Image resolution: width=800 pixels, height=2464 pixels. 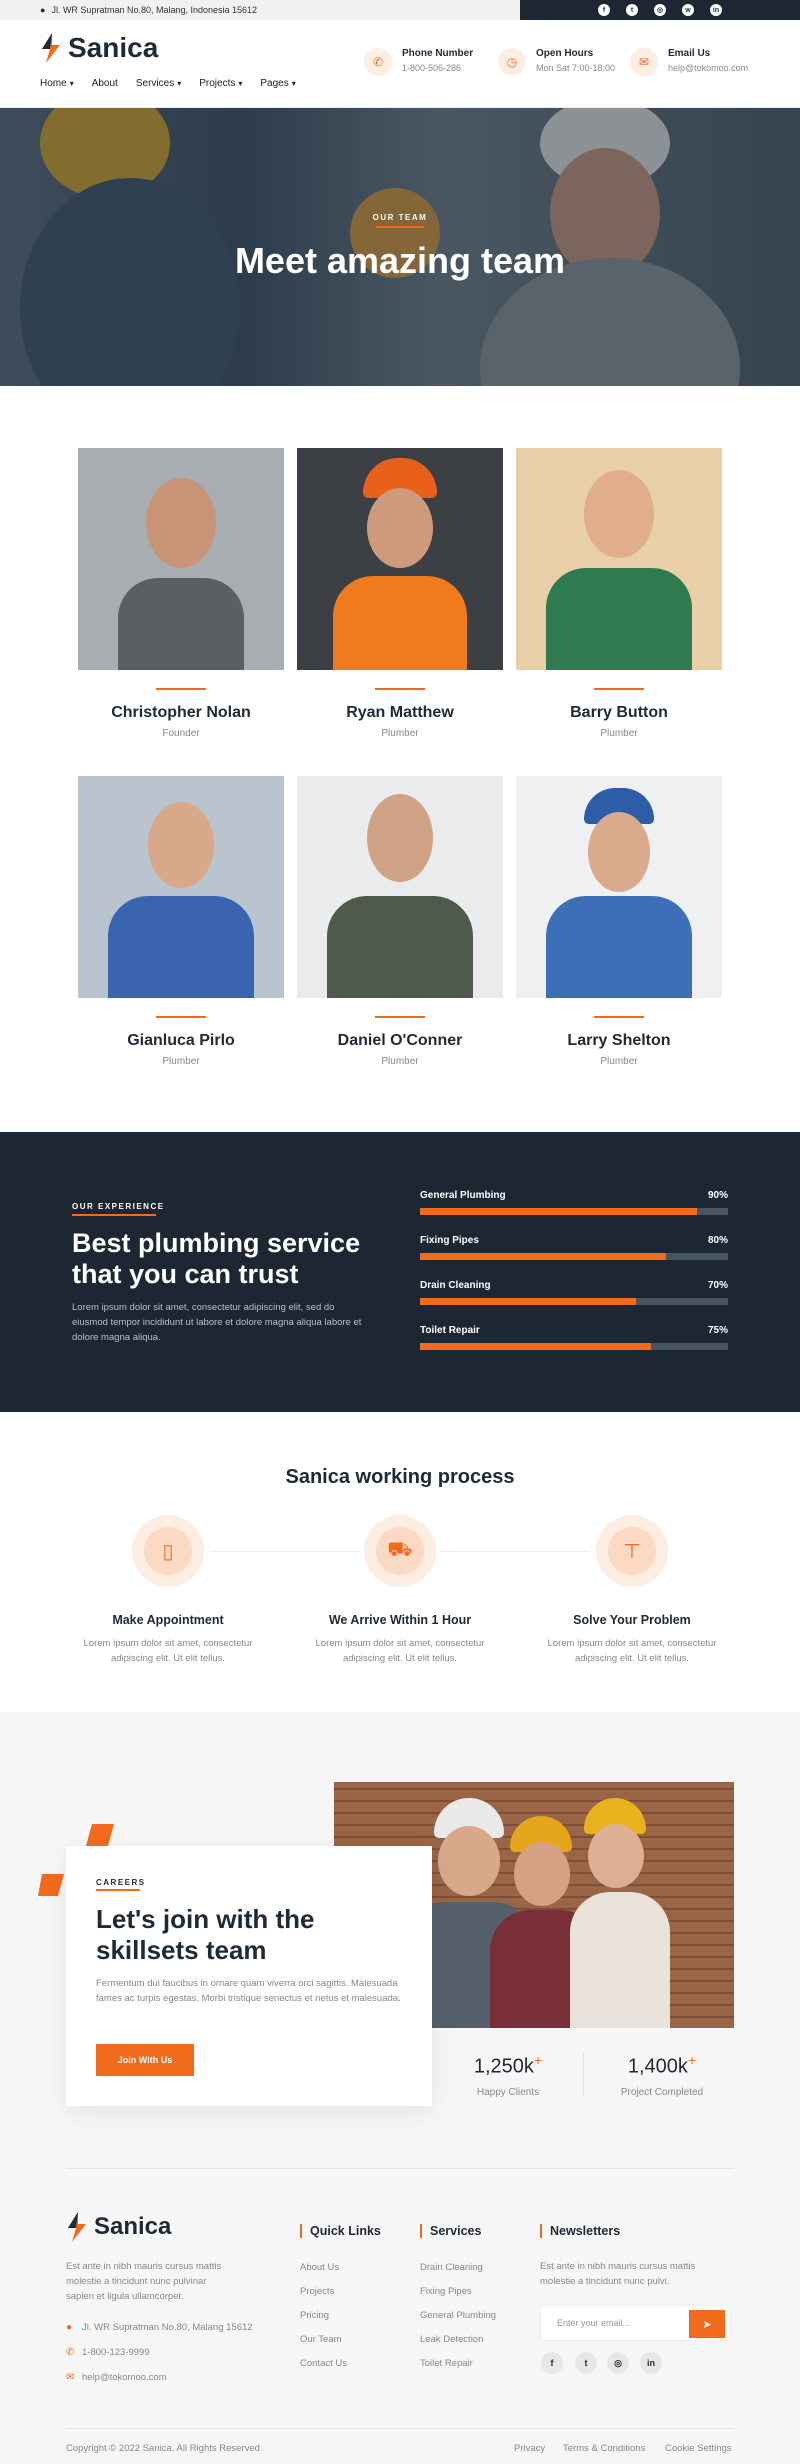 What do you see at coordinates (317, 2291) in the screenshot?
I see `footer-link: Projects` at bounding box center [317, 2291].